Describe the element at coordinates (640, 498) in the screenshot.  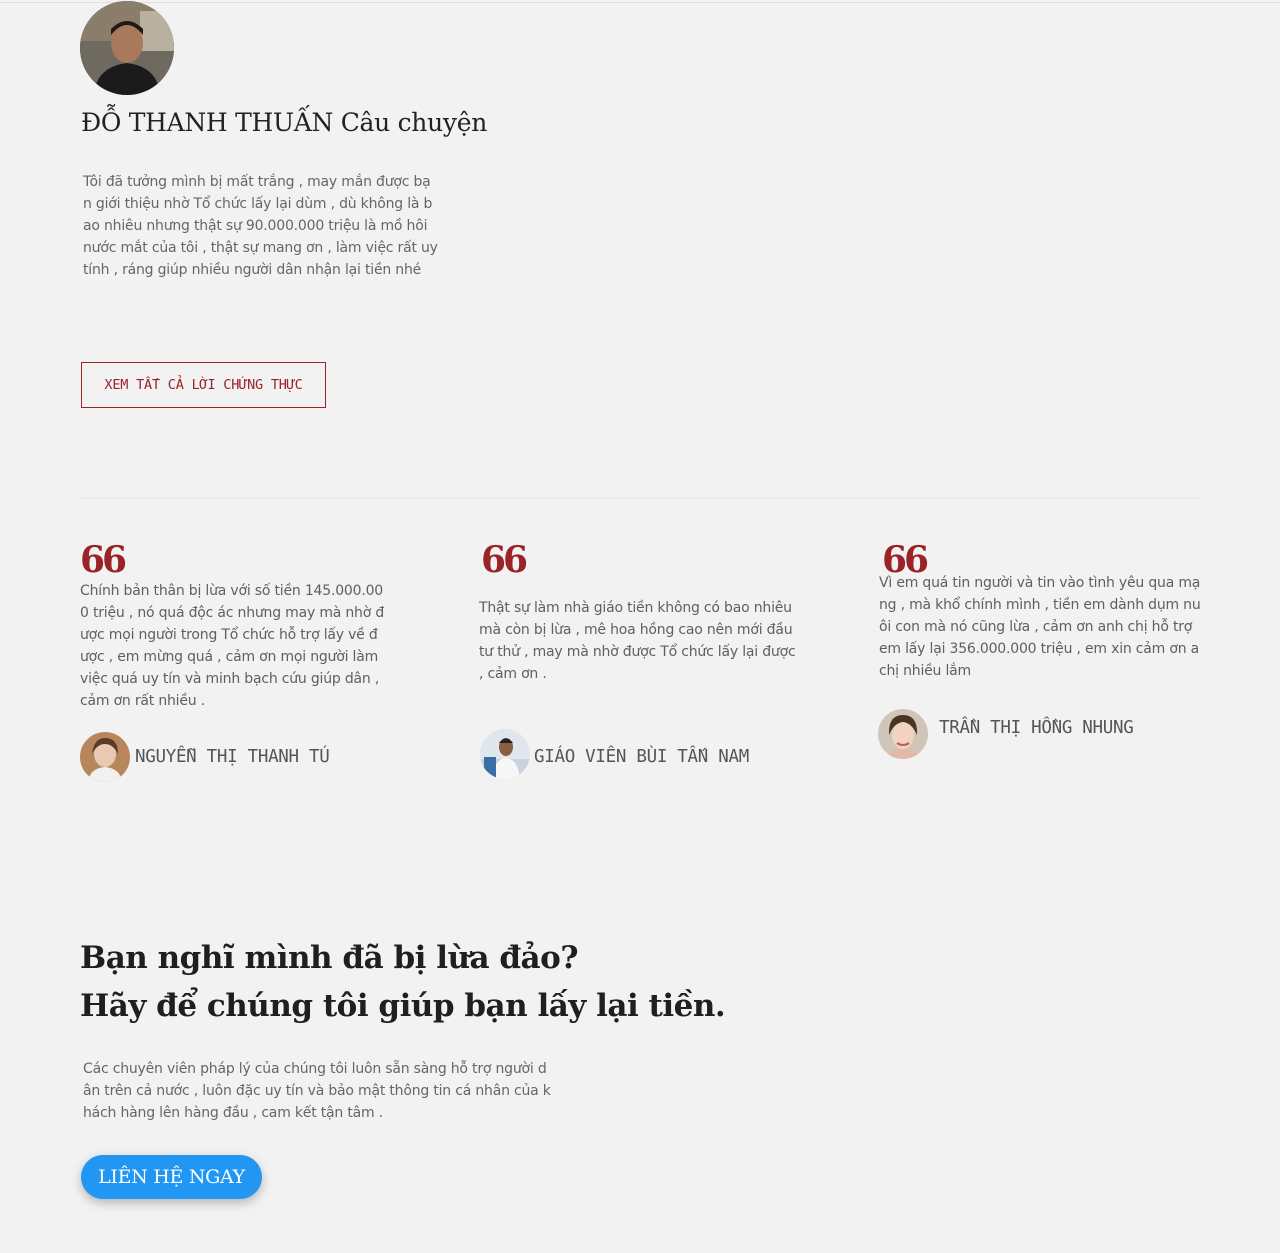
I see `section-divider` at that location.